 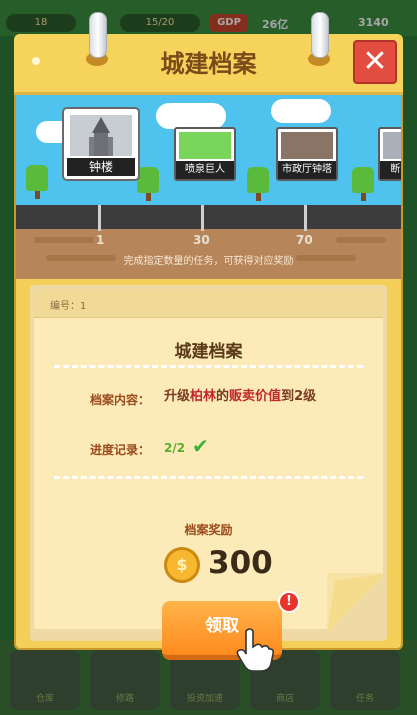 What do you see at coordinates (320, 35) in the screenshot?
I see `pin-right-icon` at bounding box center [320, 35].